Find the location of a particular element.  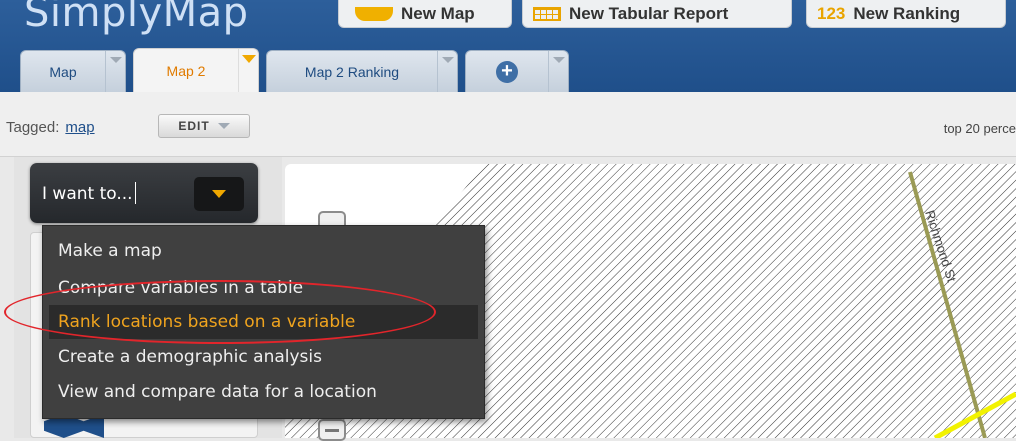

tab-map-2-ranking: Map 2 Ranking is located at coordinates (362, 71).